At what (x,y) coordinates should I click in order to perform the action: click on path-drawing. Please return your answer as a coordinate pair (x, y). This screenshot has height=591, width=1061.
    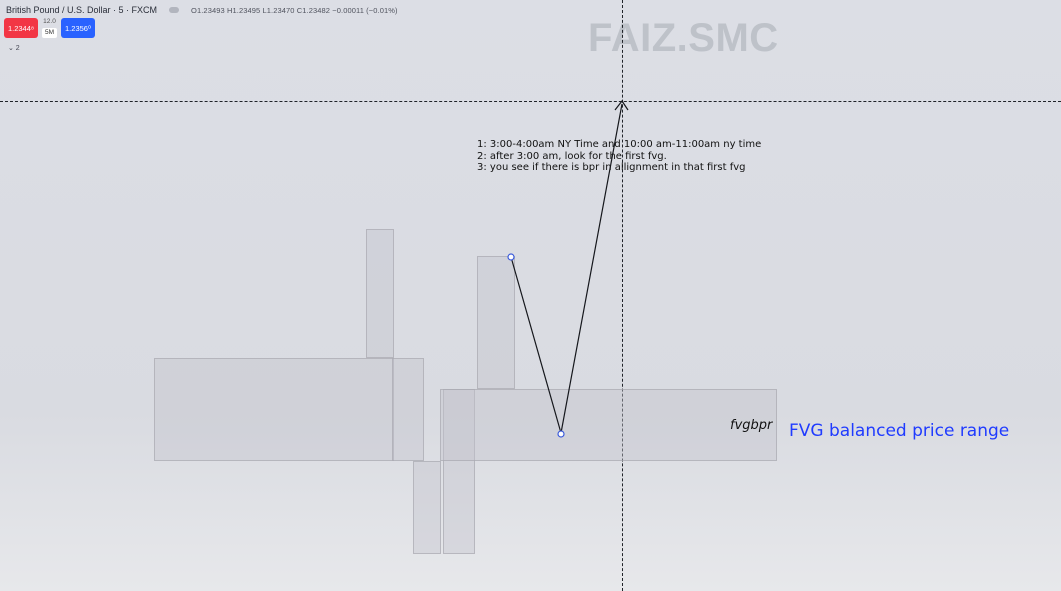
    Looking at the image, I should click on (566, 268).